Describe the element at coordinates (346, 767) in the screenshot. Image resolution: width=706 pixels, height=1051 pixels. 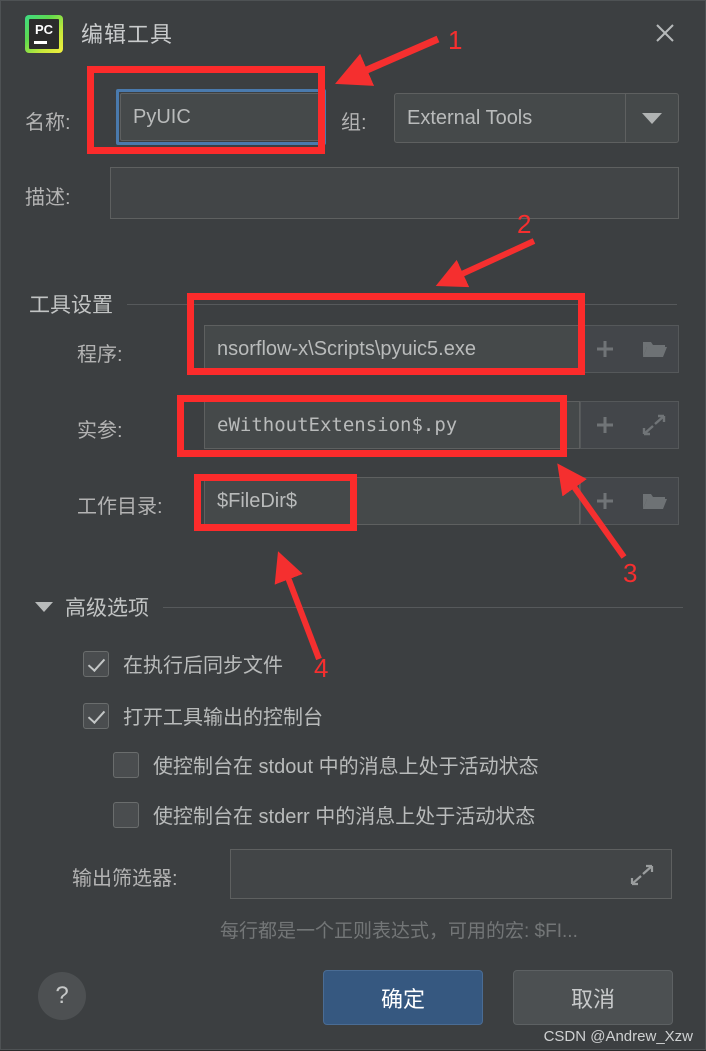
I see `checkbox-label: 使控制台在 stdout 中的消息上处于活动状态` at that location.